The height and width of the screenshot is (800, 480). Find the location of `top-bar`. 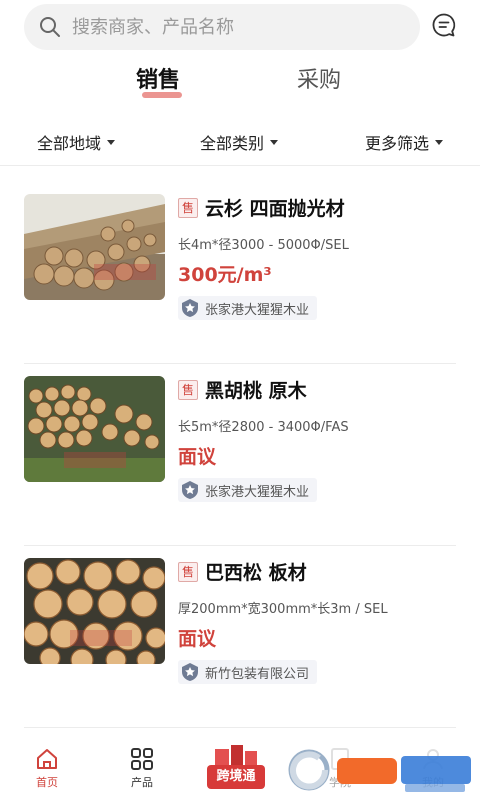

top-bar is located at coordinates (240, 28).